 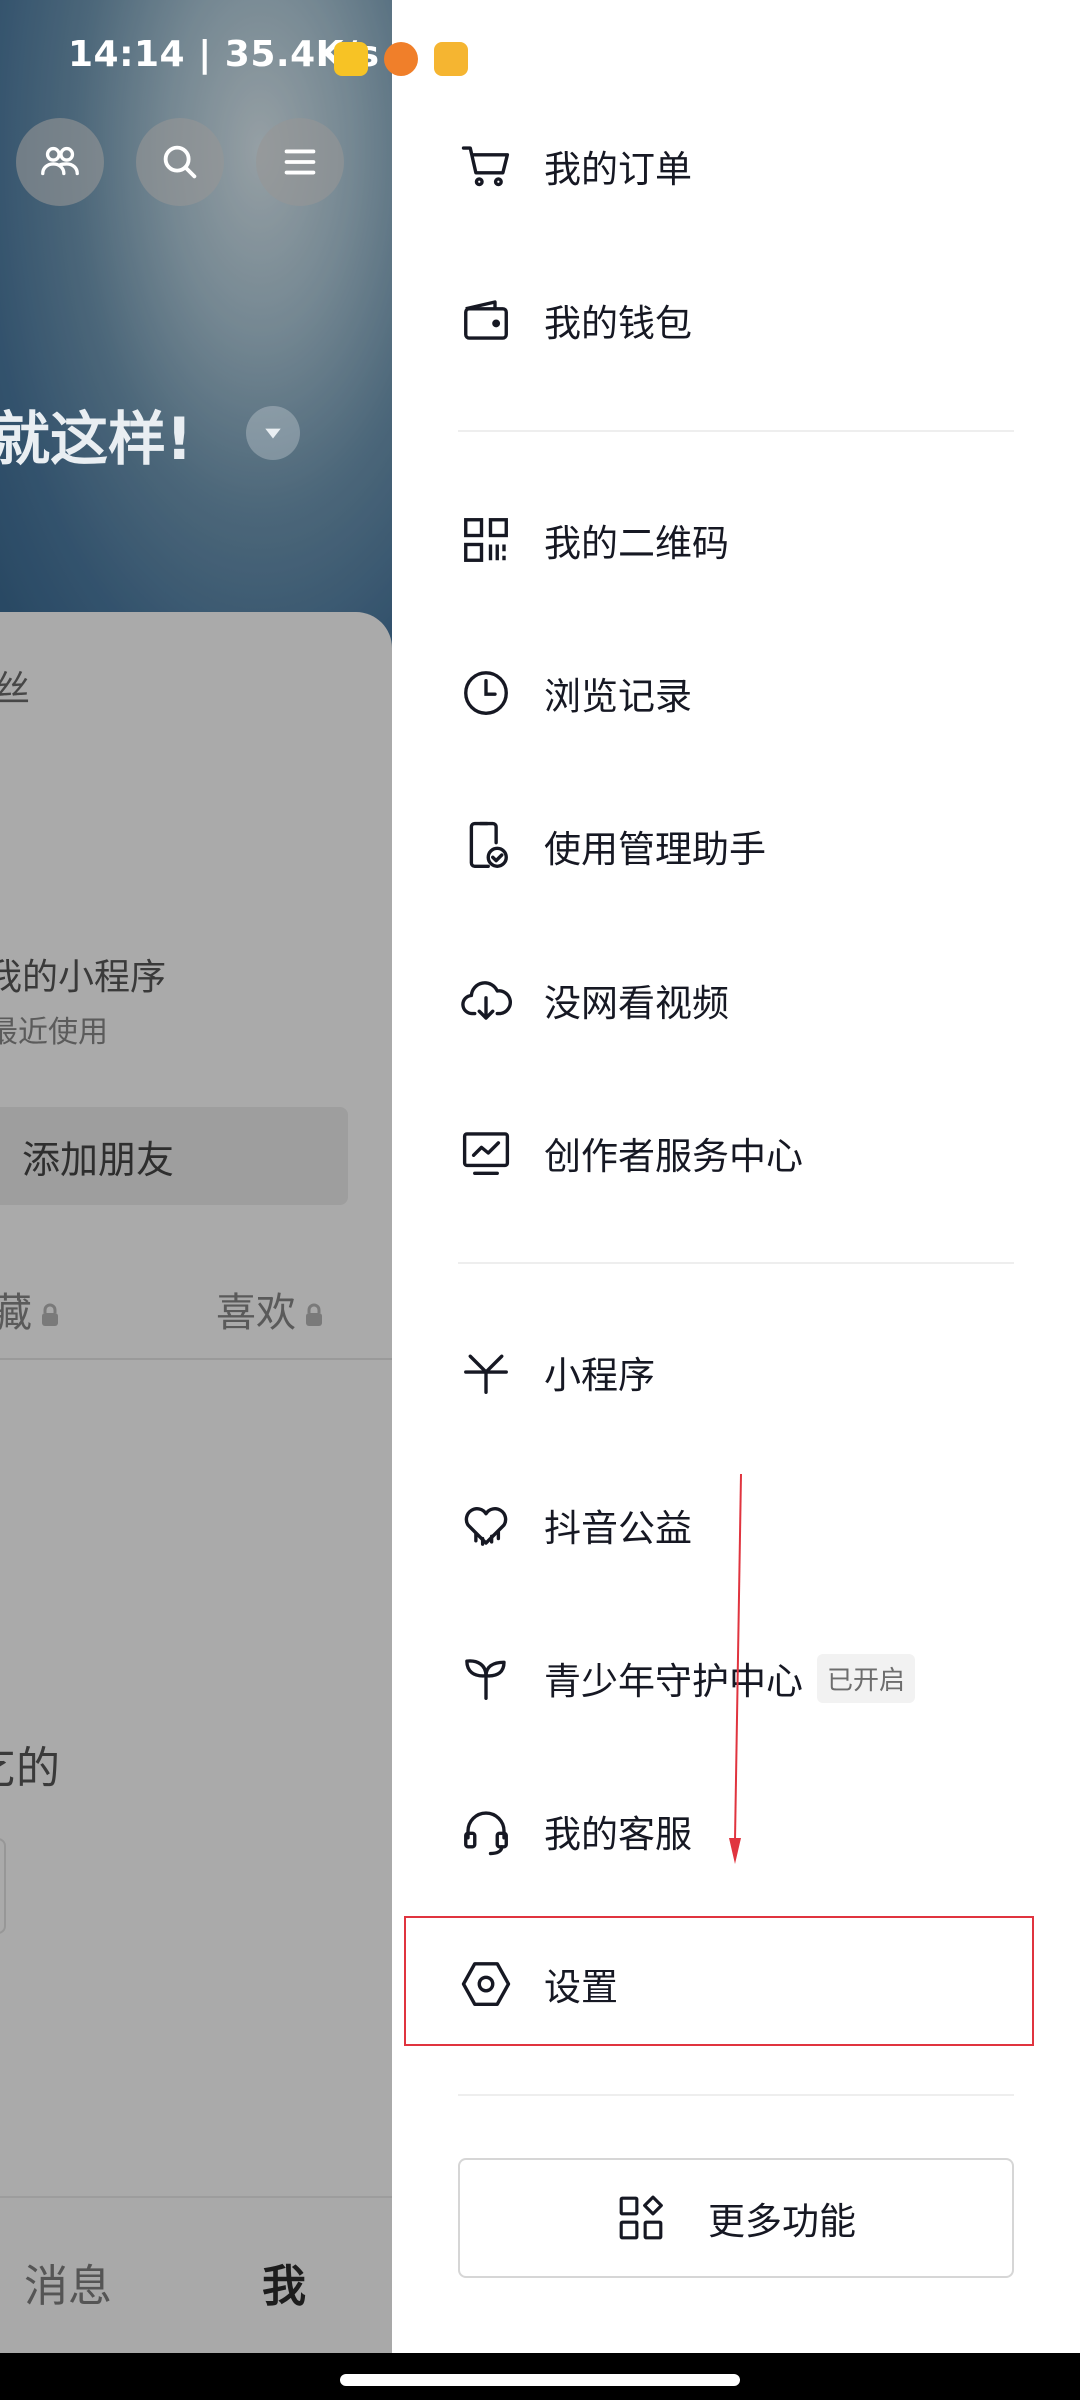 I want to click on search-button, so click(x=180, y=162).